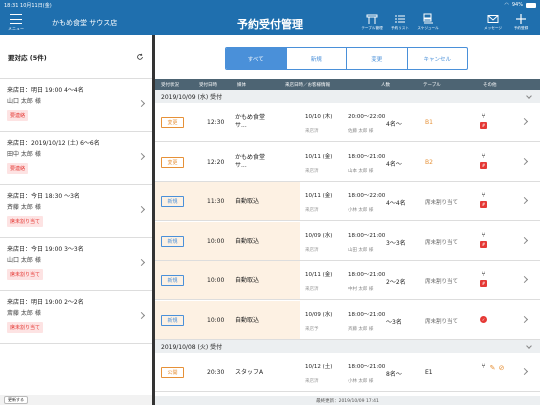 This screenshot has width=540, height=405. What do you see at coordinates (428, 23) in the screenshot?
I see `schedule-button: スケジュール` at bounding box center [428, 23].